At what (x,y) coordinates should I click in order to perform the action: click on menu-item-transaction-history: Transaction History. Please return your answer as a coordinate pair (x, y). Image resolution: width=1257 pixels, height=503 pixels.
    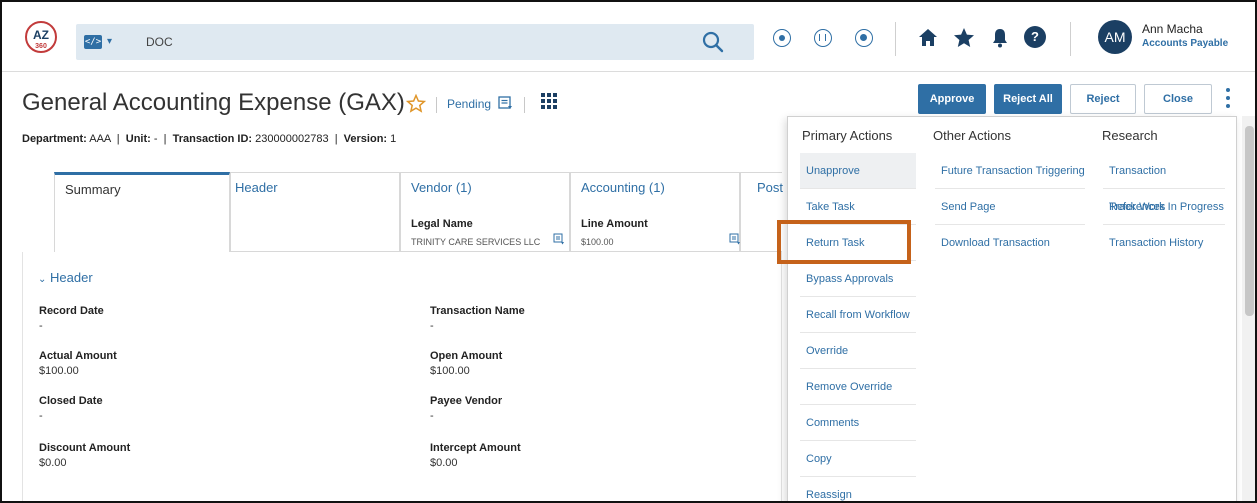
    Looking at the image, I should click on (1164, 243).